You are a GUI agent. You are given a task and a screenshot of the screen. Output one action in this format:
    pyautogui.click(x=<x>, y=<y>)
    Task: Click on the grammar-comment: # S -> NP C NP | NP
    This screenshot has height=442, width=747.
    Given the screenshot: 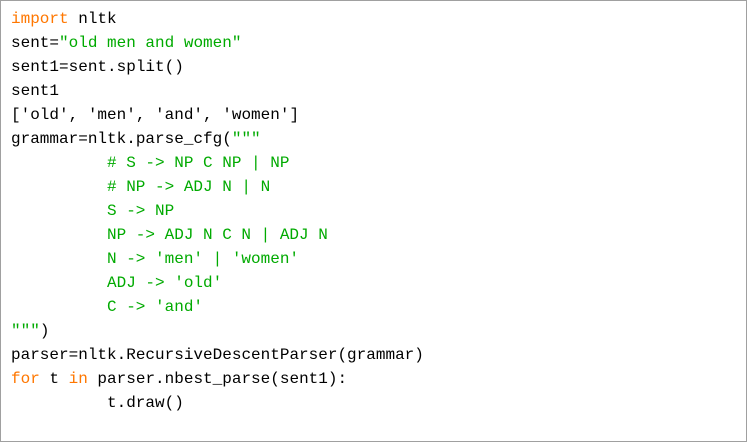 What is the action you would take?
    pyautogui.click(x=198, y=163)
    